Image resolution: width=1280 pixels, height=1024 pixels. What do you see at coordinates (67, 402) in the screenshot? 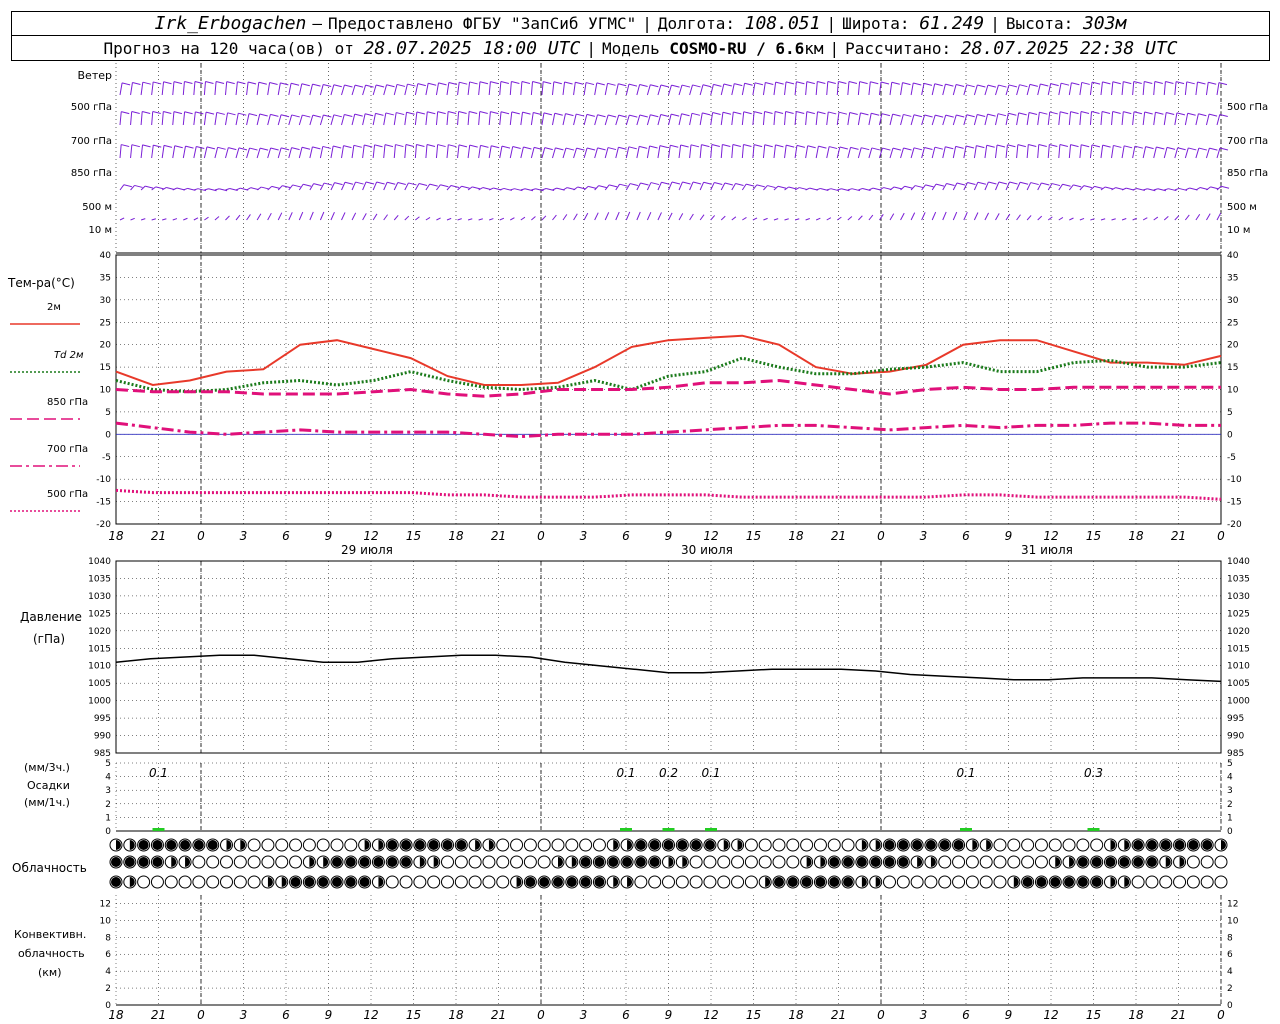
I see `temp-legend-label: 850 гПа` at bounding box center [67, 402].